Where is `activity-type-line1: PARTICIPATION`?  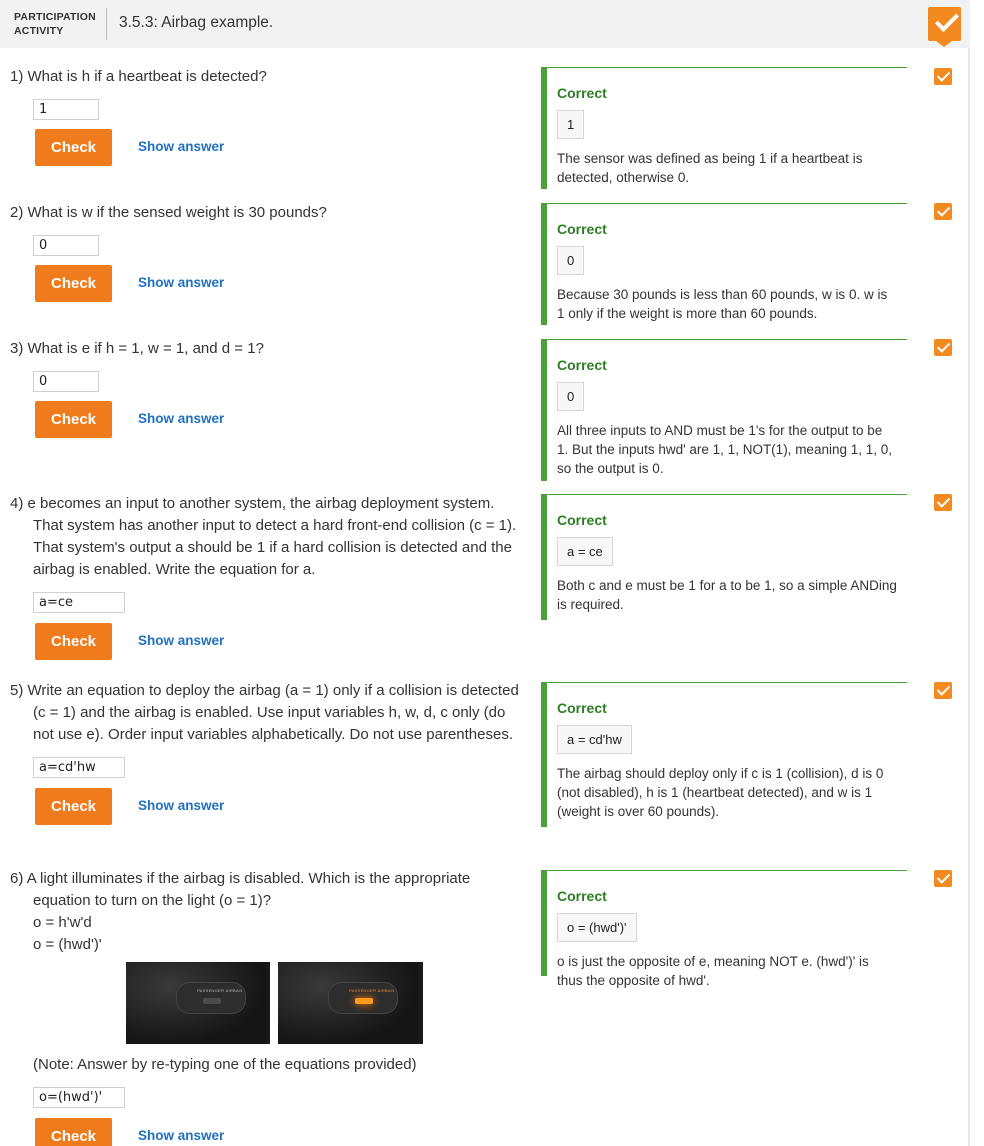
activity-type-line1: PARTICIPATION is located at coordinates (55, 17).